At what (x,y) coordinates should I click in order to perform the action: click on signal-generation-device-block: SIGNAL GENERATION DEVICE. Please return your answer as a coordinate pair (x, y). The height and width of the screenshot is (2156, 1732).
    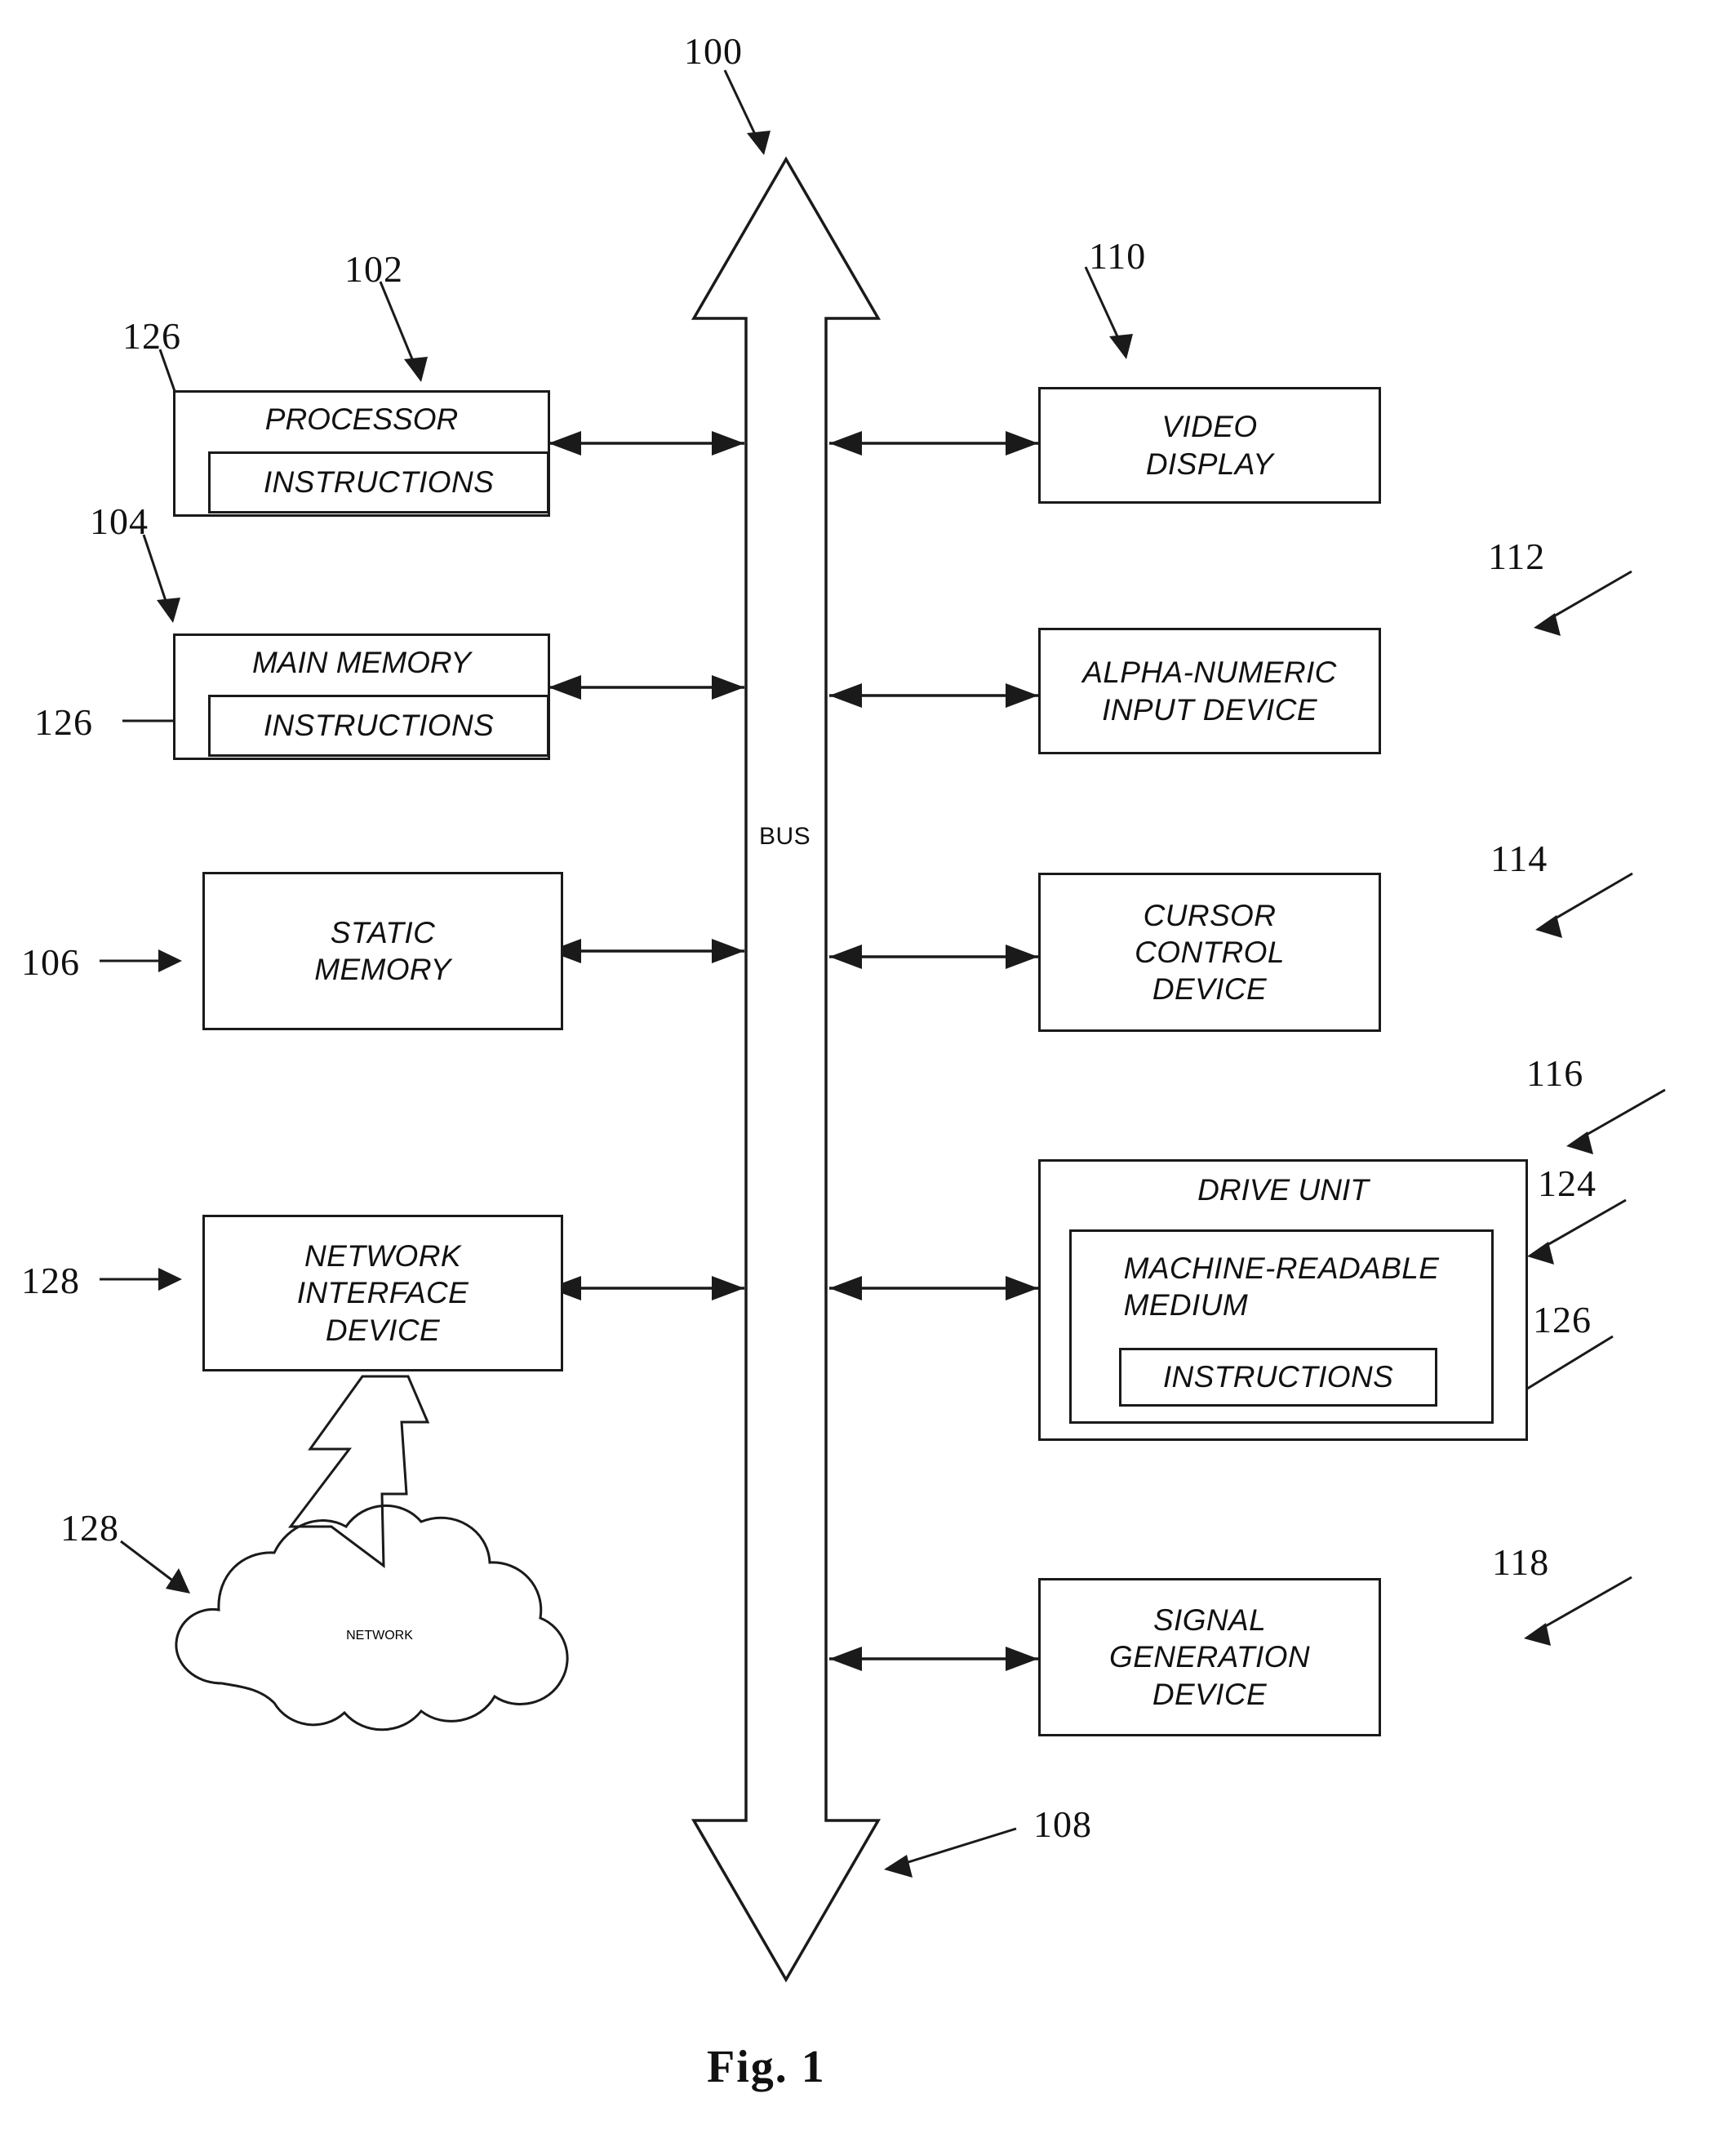
    Looking at the image, I should click on (1209, 1657).